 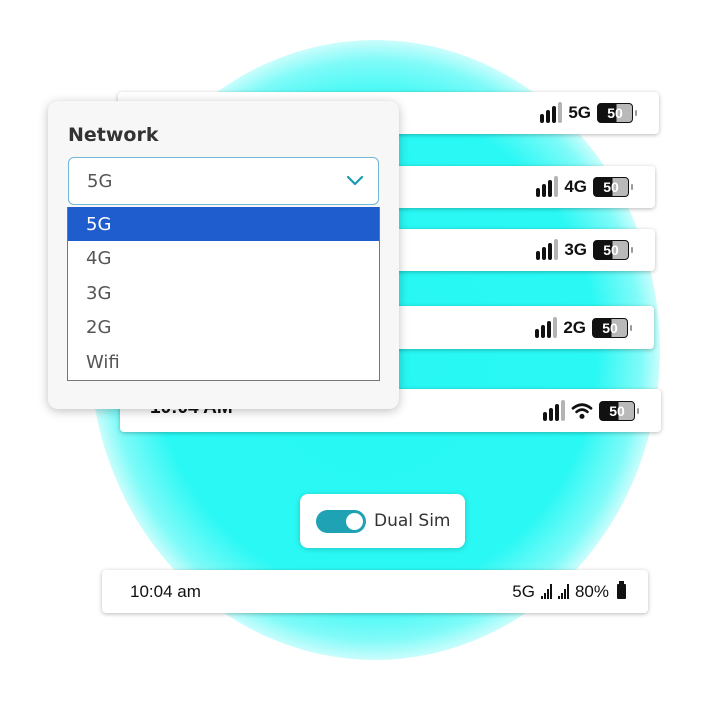 I want to click on network-options-list: 5G 4G 3G 2G Wifi, so click(x=223, y=294).